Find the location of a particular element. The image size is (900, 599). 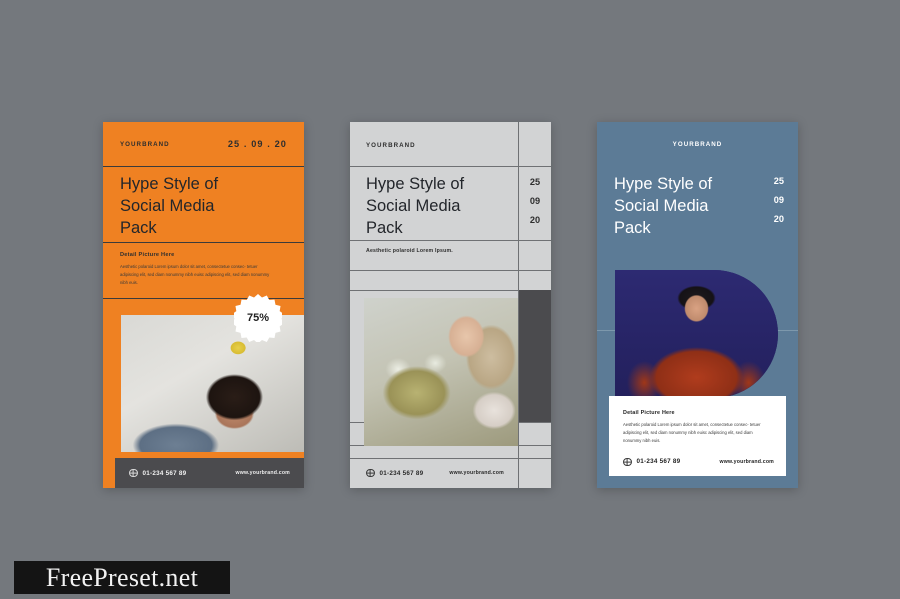

poster-3-brand: YOURBRAND is located at coordinates (697, 144).